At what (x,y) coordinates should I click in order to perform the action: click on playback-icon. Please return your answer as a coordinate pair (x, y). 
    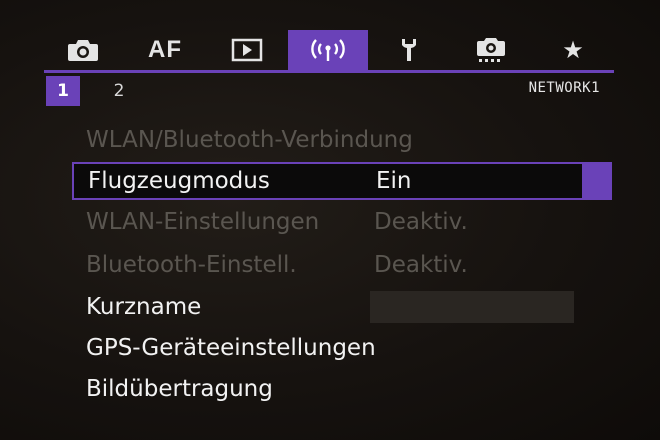
    Looking at the image, I should click on (247, 50).